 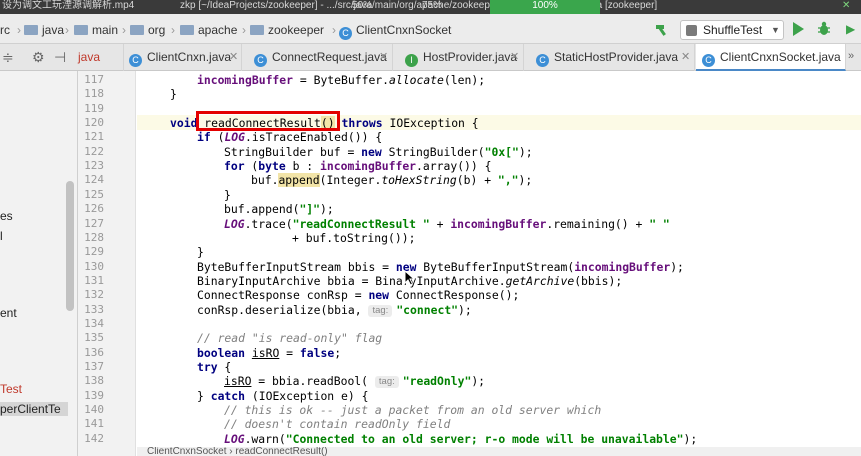 What do you see at coordinates (94, 137) in the screenshot?
I see `line-number: 121` at bounding box center [94, 137].